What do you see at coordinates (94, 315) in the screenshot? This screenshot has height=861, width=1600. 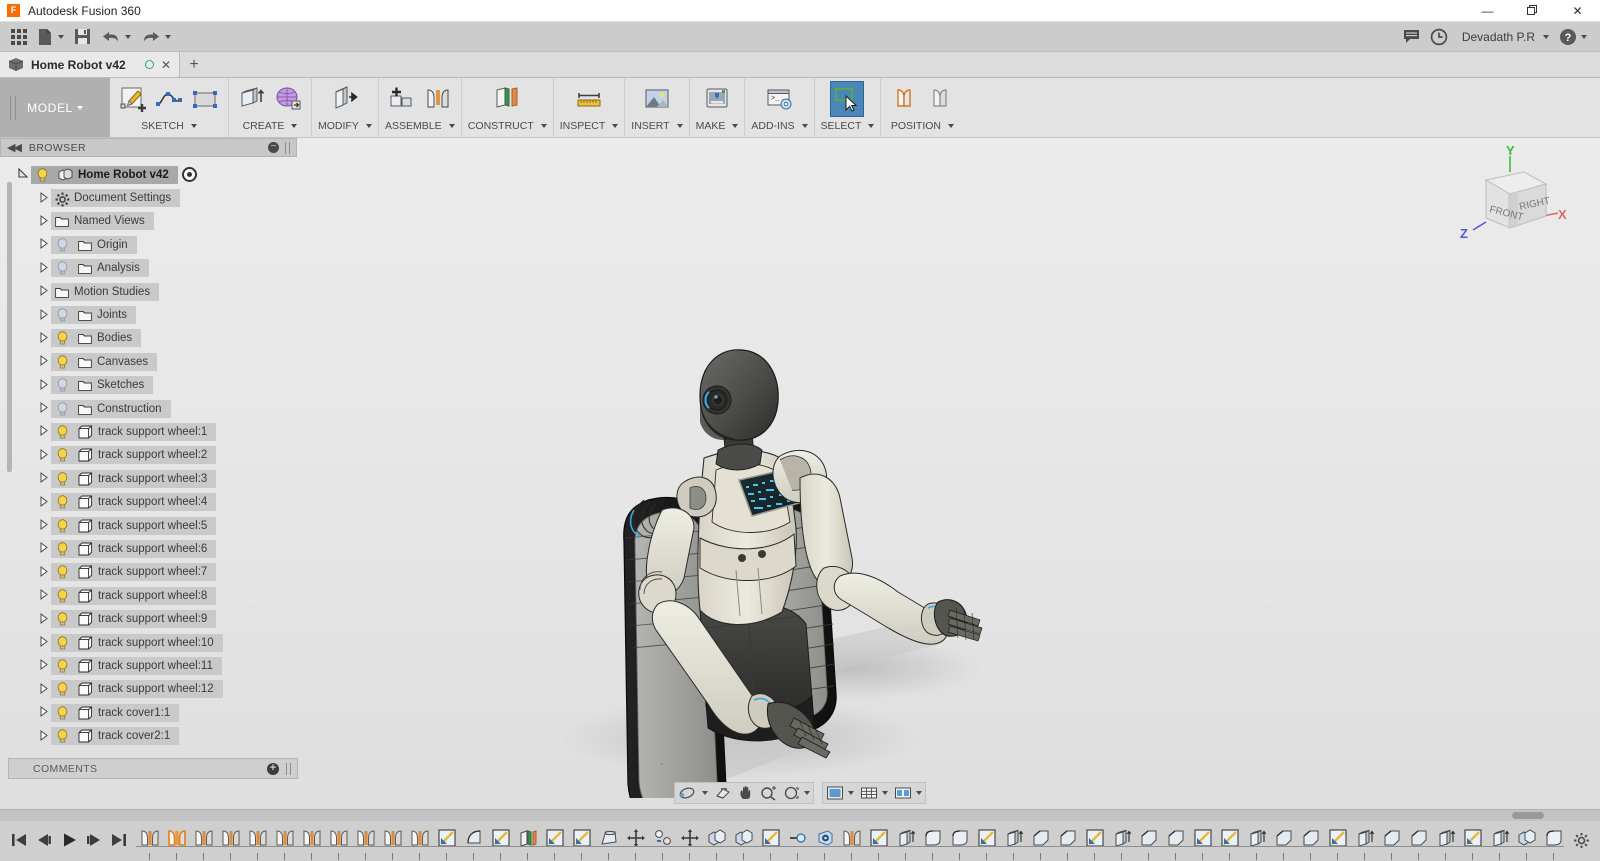 I see `tree-item-joints: Joints` at bounding box center [94, 315].